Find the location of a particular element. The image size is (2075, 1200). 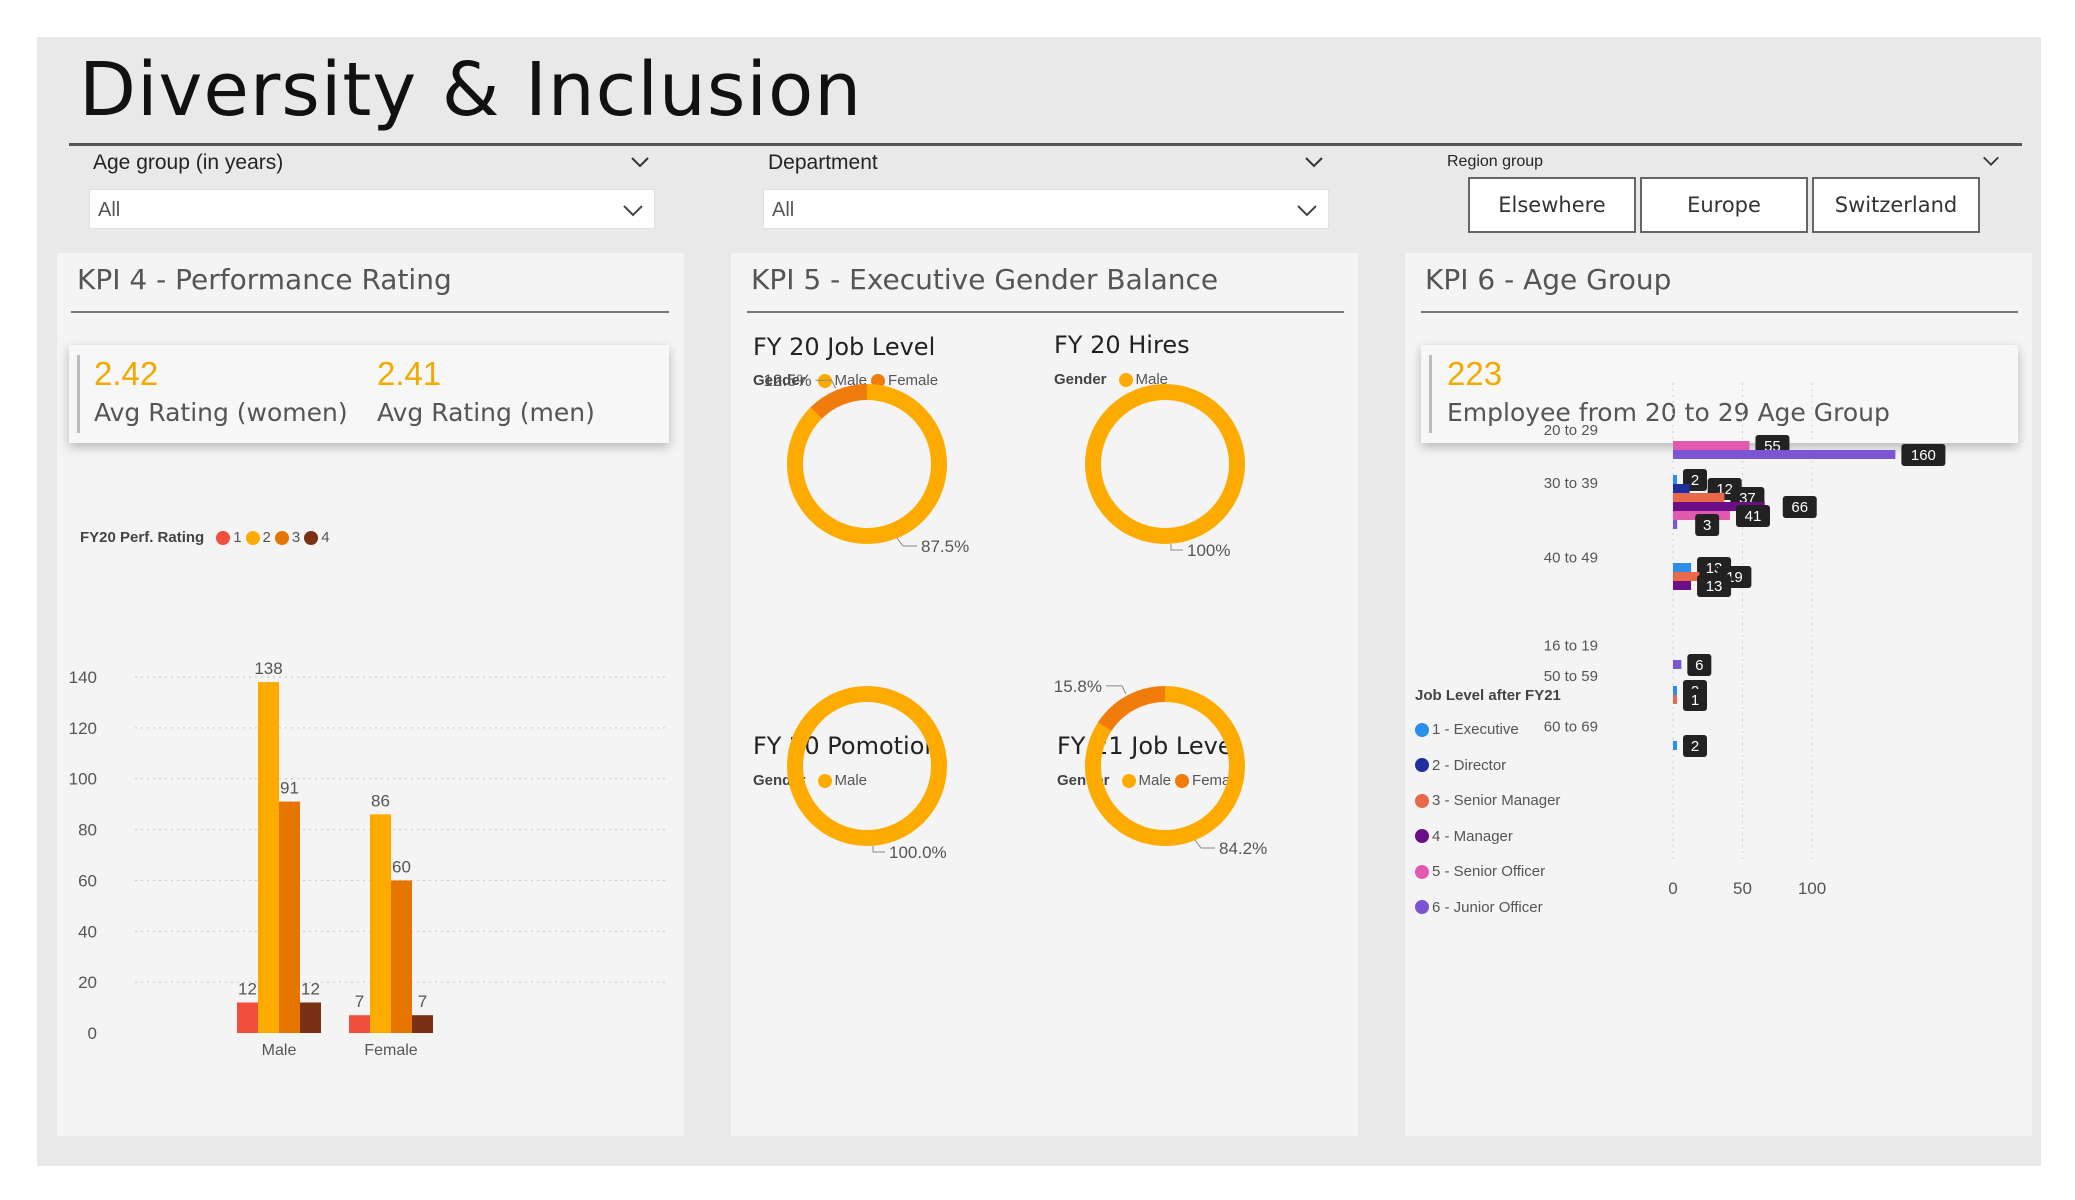

card-accent-bar is located at coordinates (78, 394).